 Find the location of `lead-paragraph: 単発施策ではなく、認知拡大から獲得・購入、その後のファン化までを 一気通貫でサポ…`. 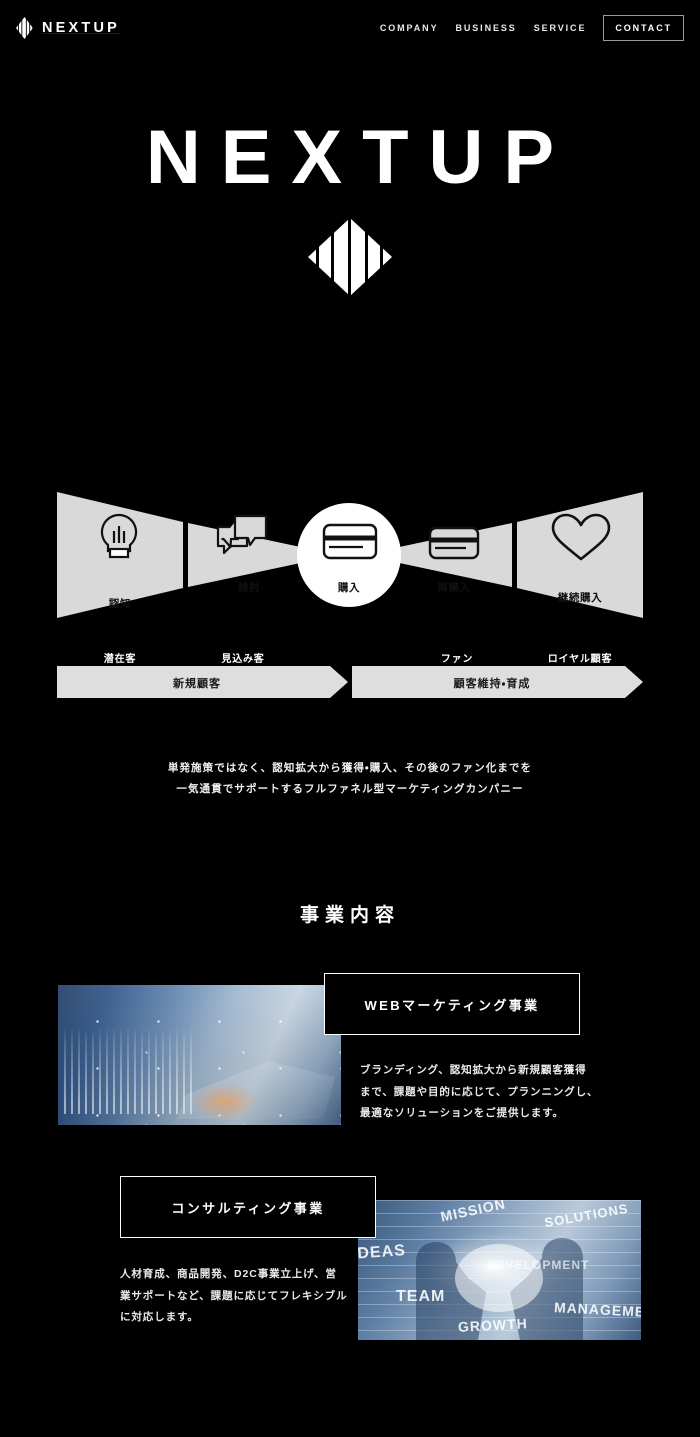

lead-paragraph: 単発施策ではなく、認知拡大から獲得・購入、その後のファン化までを 一気通貫でサポ… is located at coordinates (350, 779).